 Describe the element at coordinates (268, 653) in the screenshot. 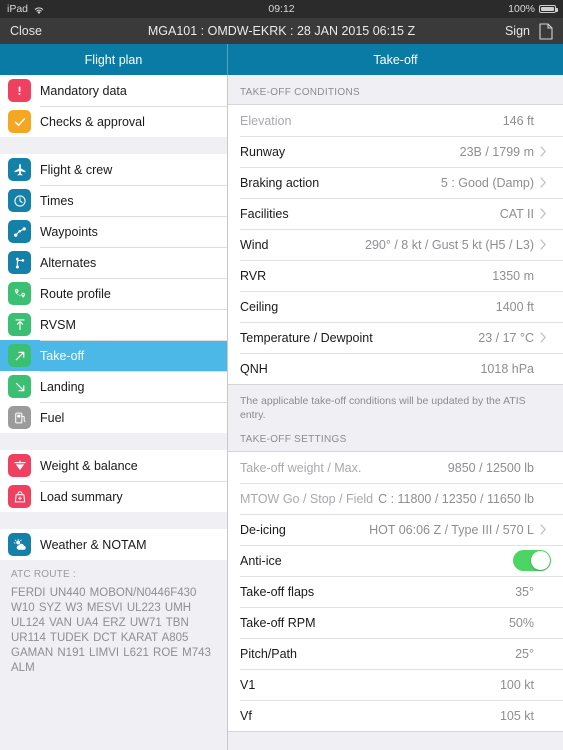

I see `row-label: Pitch/Path` at that location.